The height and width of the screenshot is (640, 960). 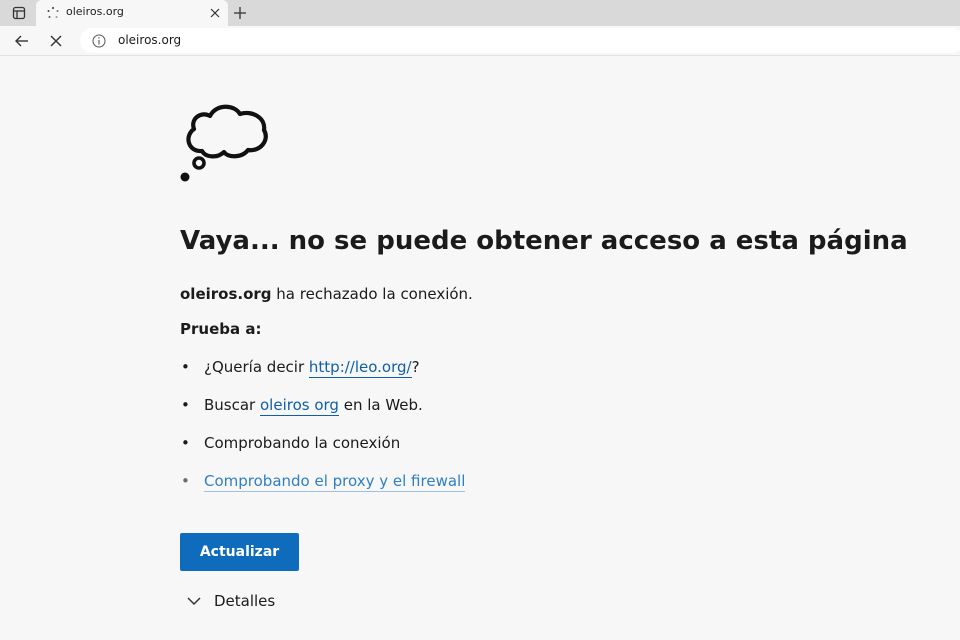 What do you see at coordinates (480, 13) in the screenshot?
I see `tab-strip: oleiros.org` at bounding box center [480, 13].